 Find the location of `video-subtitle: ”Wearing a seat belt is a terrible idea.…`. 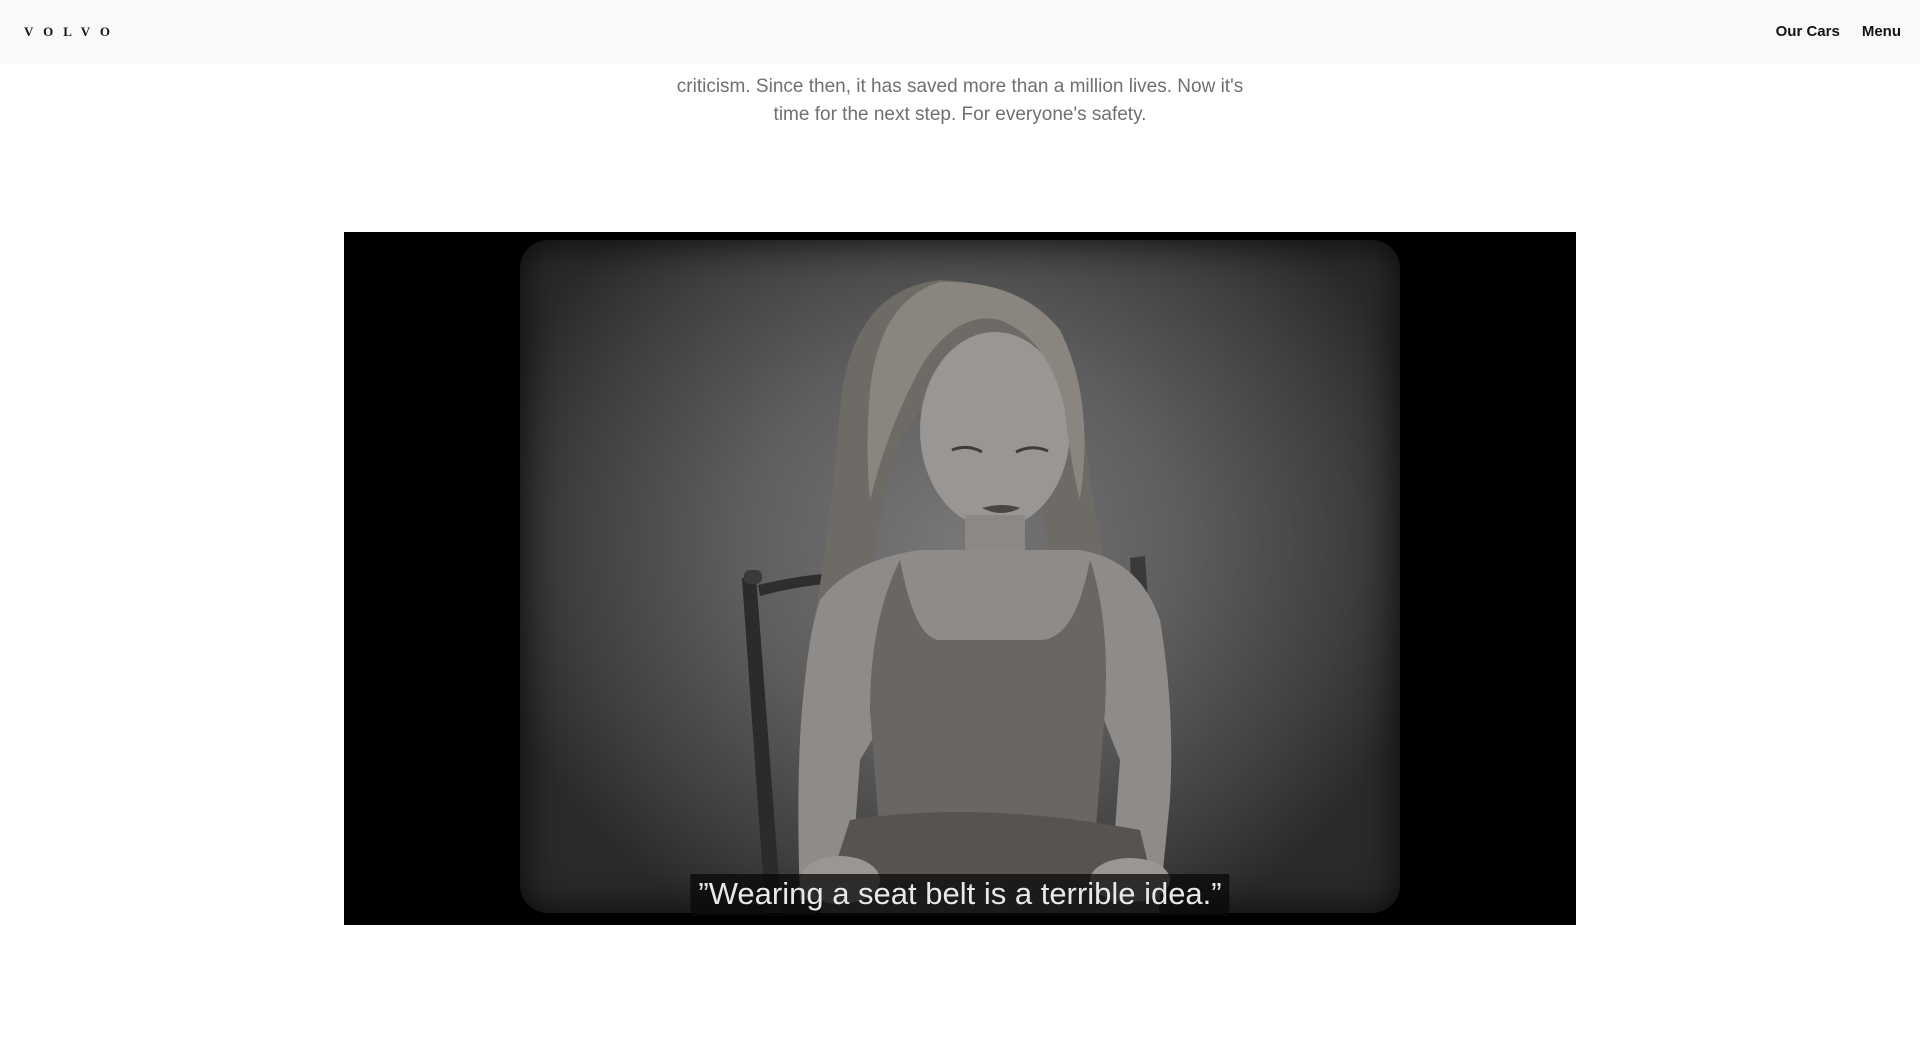

video-subtitle: ”Wearing a seat belt is a terrible idea.… is located at coordinates (960, 895).